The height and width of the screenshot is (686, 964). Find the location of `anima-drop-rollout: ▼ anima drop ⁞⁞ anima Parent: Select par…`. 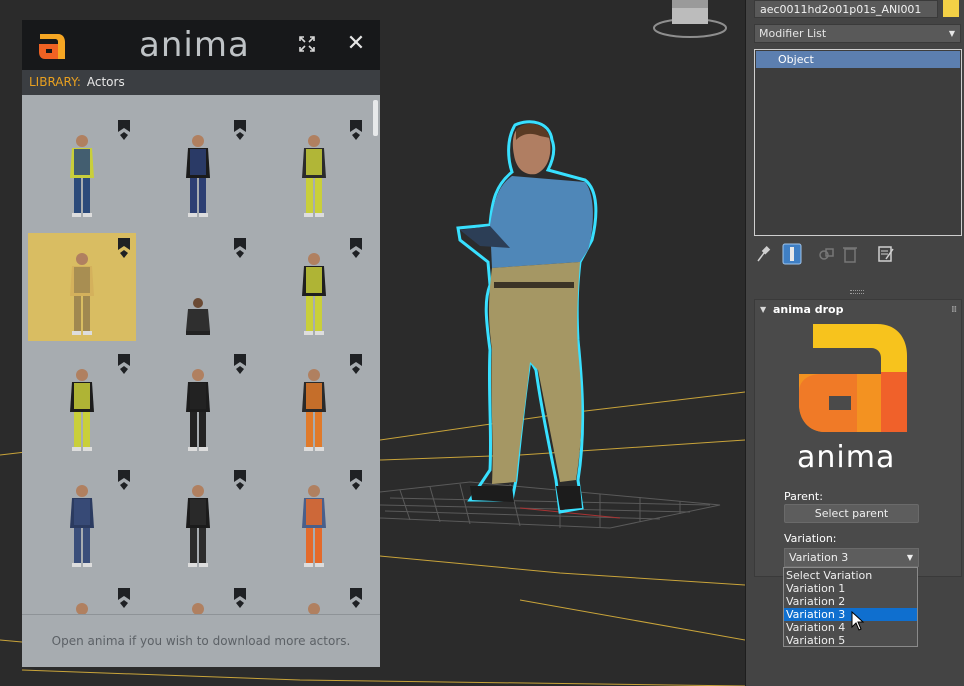

anima-drop-rollout: ▼ anima drop ⁞⁞ anima Parent: Select par… is located at coordinates (858, 438).